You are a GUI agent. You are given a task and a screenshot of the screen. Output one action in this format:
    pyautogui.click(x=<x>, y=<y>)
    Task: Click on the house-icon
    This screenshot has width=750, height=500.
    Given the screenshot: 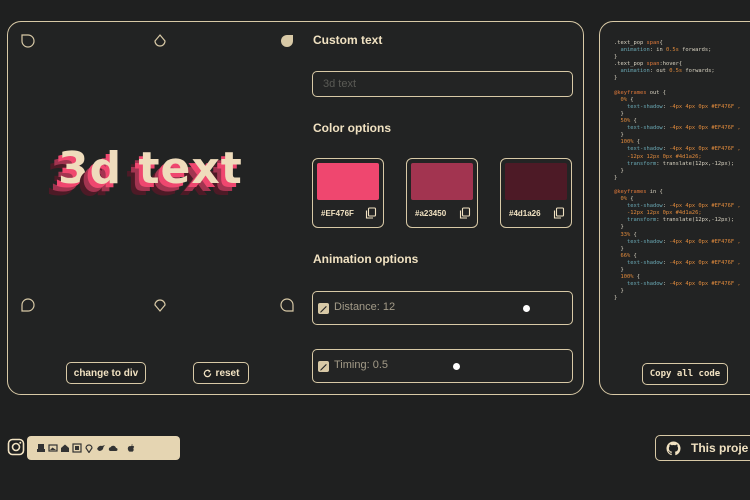 What is the action you would take?
    pyautogui.click(x=65, y=448)
    